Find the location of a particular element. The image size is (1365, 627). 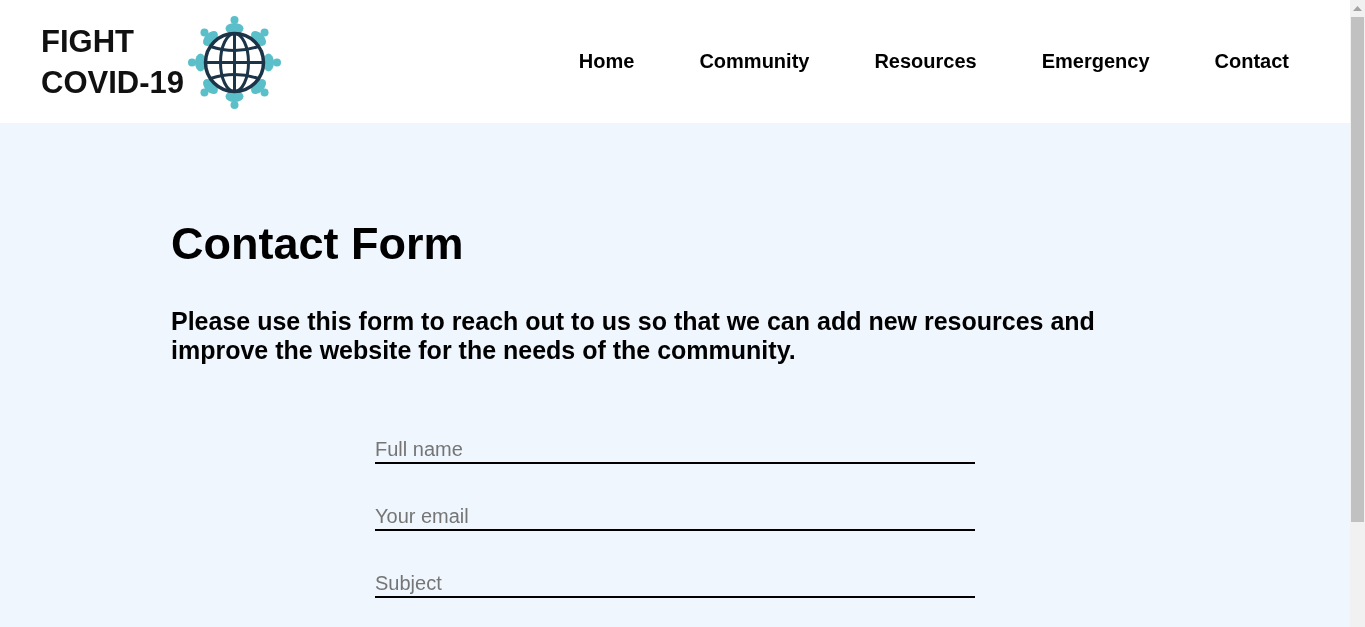

input-field: Your email is located at coordinates (675, 516).